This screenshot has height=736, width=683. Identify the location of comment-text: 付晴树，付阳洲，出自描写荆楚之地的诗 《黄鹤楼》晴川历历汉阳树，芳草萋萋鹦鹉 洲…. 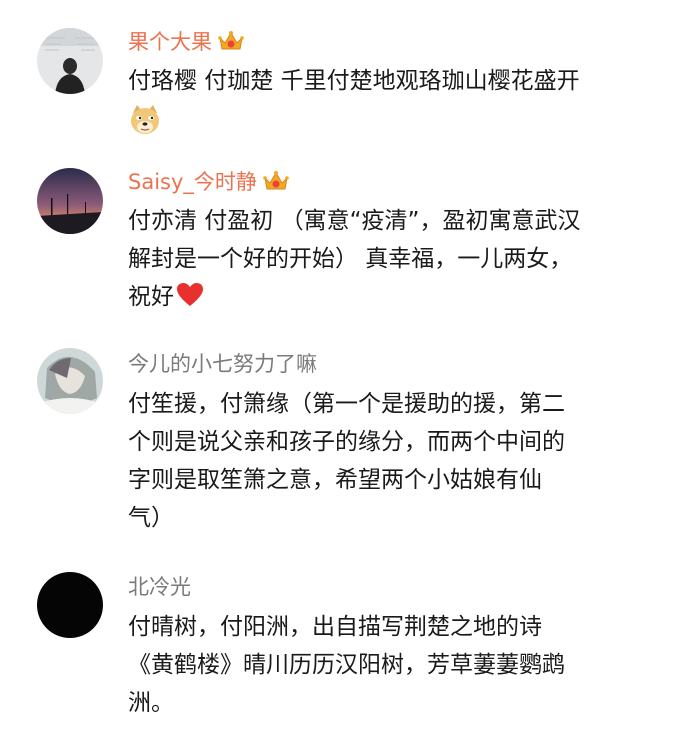
(393, 665).